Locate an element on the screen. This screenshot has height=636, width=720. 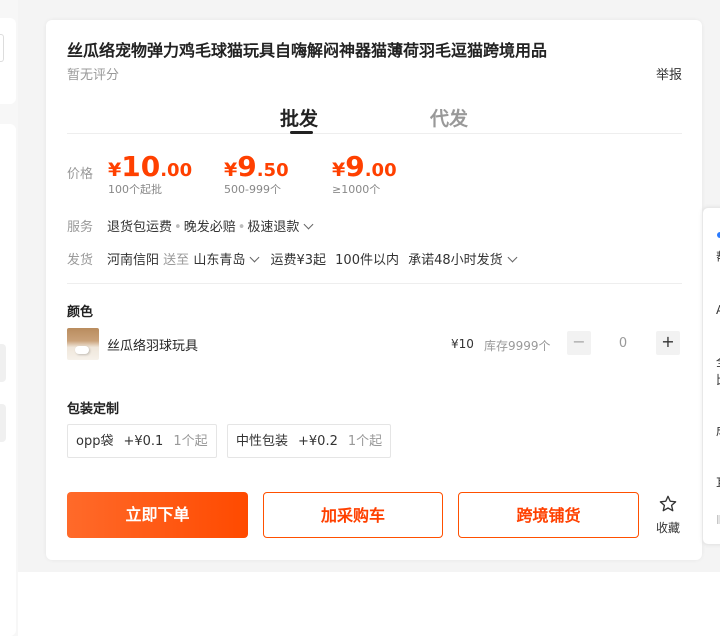
panel-text: 比 is located at coordinates (718, 379).